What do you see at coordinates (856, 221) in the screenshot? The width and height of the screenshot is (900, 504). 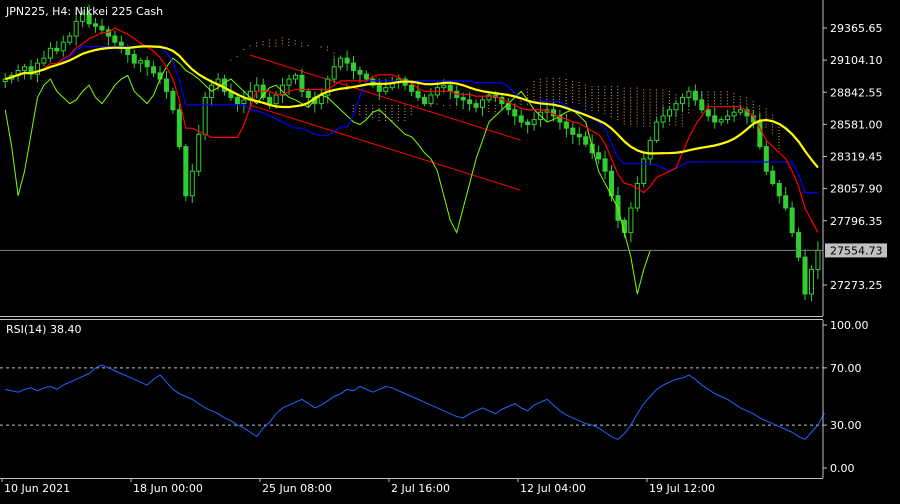 I see `price-tick-label: 27796.35` at bounding box center [856, 221].